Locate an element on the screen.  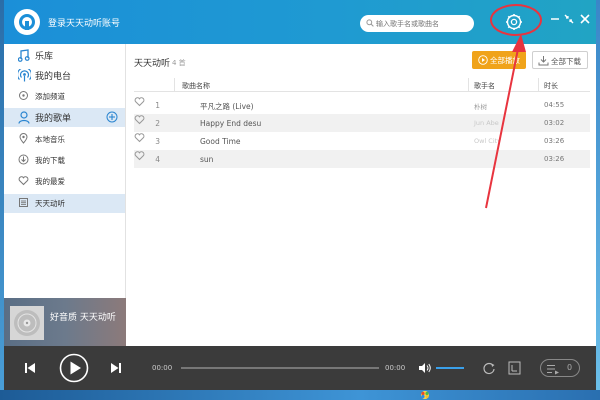
sidebar-item-library: 乐库 is located at coordinates (64, 55).